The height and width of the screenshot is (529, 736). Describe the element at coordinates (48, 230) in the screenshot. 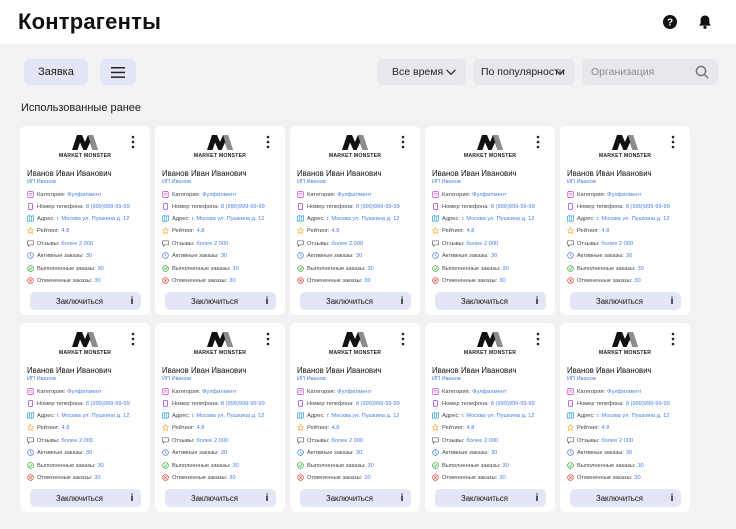

I see `rating-label: Рейтинг:` at that location.